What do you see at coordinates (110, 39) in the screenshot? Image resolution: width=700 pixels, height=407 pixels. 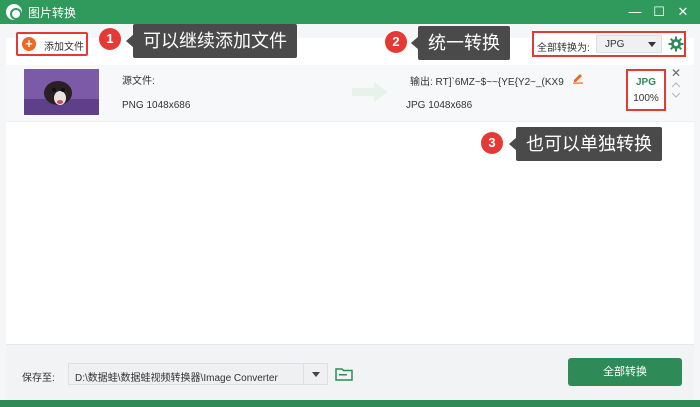 I see `callout-number-1: 1` at bounding box center [110, 39].